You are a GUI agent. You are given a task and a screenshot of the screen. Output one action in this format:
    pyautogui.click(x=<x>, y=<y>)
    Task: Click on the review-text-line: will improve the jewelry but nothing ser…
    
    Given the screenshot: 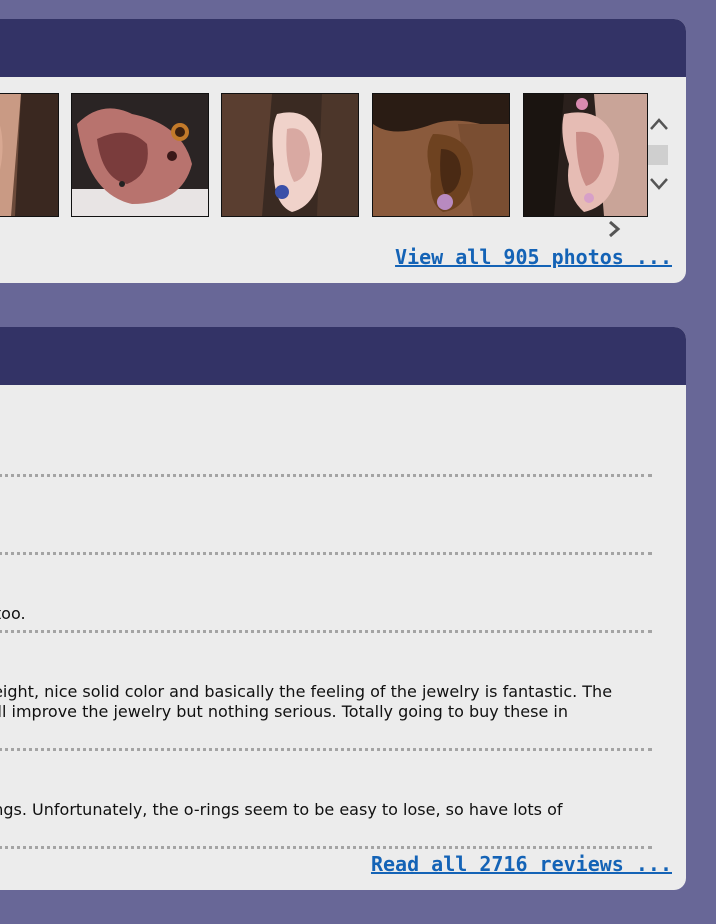 What is the action you would take?
    pyautogui.click(x=284, y=711)
    